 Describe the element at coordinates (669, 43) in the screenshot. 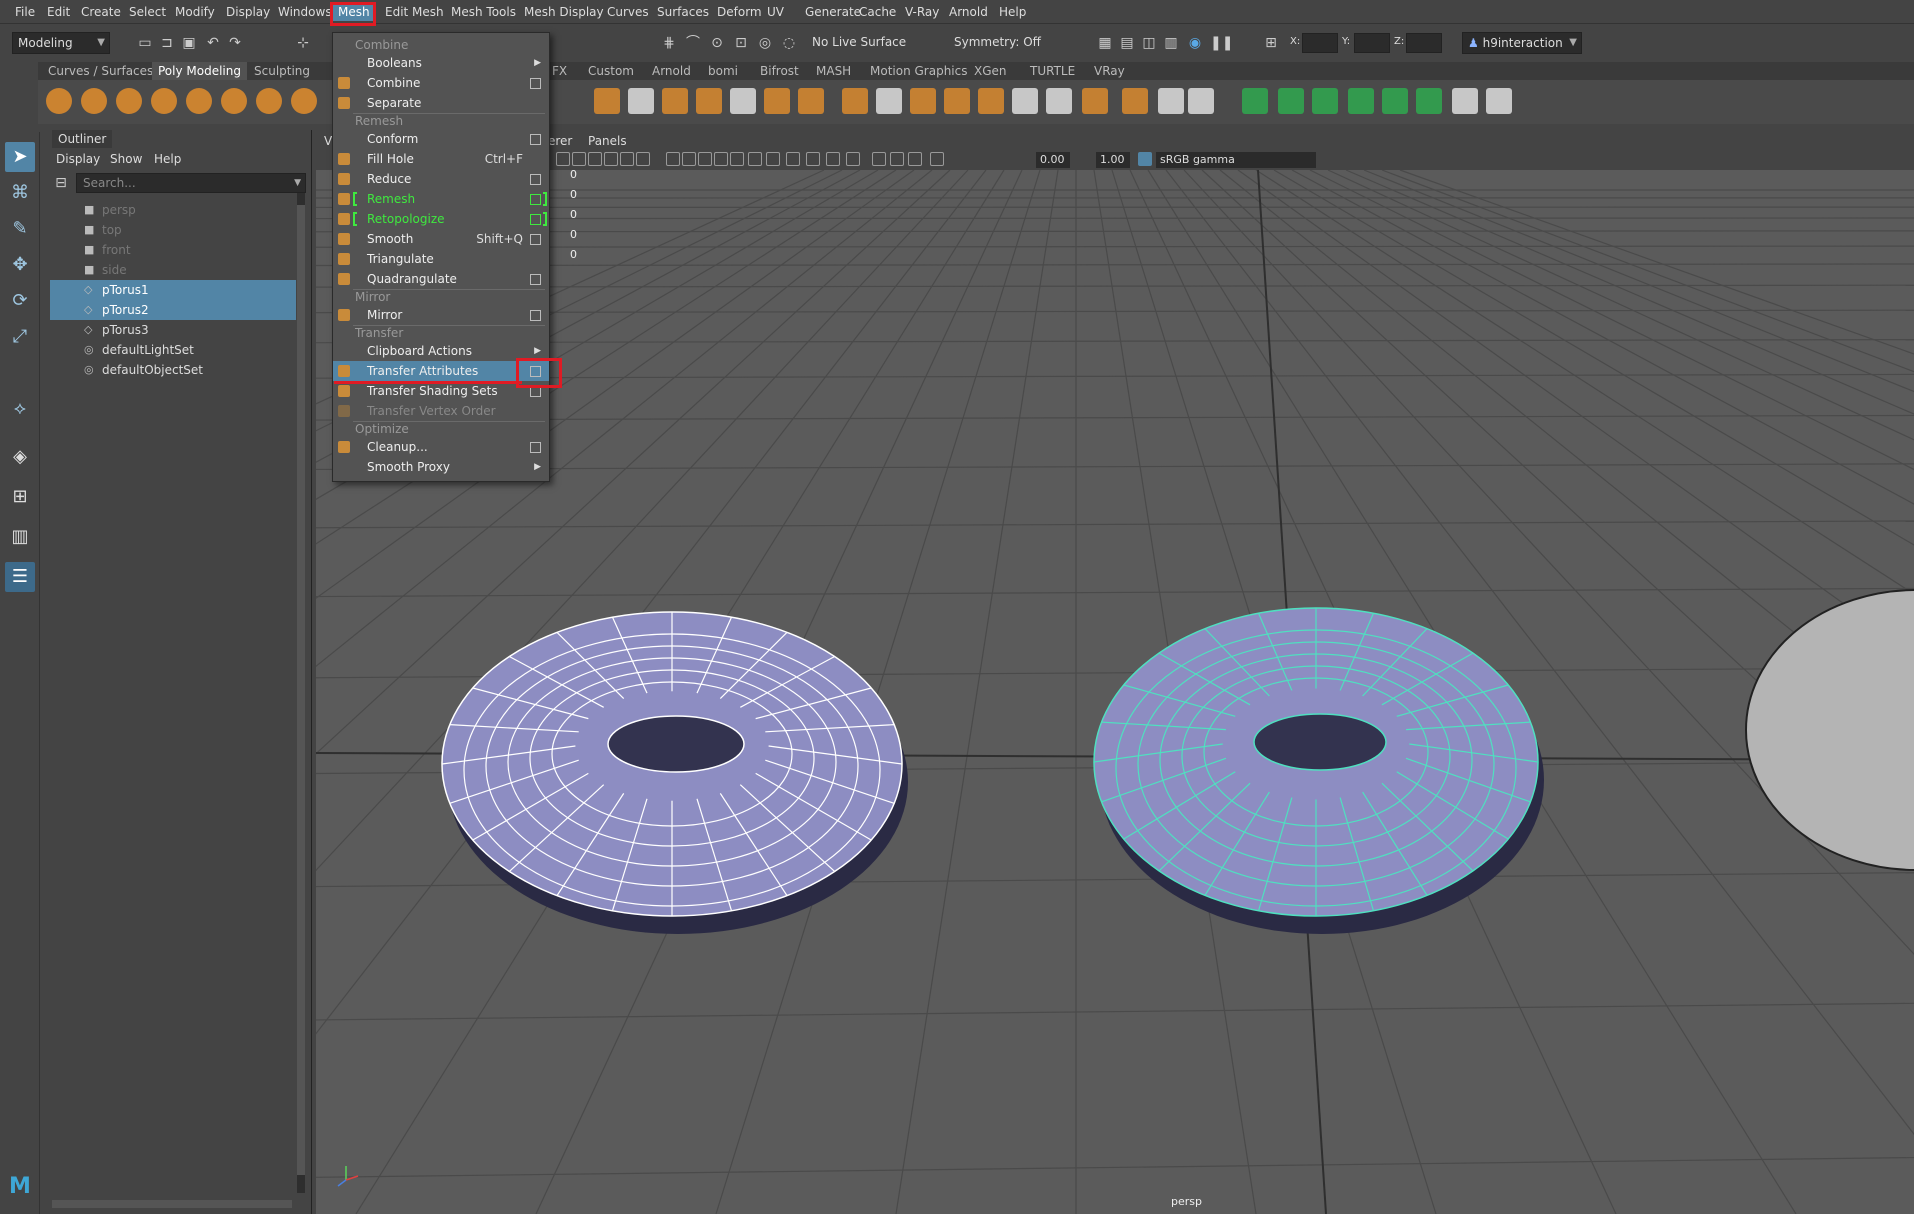

I see `snap-grid-icon: ⋕` at that location.